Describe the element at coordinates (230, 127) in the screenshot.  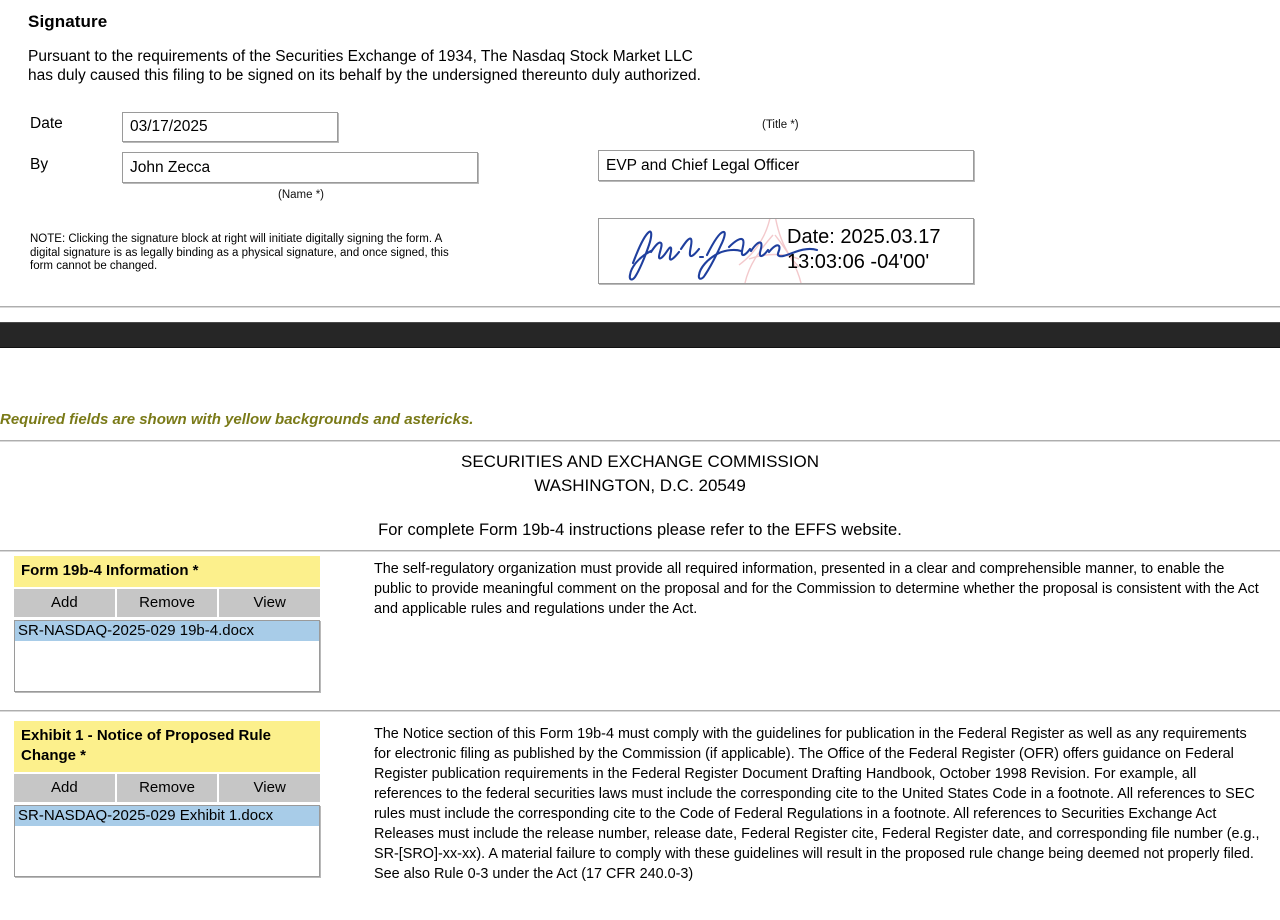
I see `date-field: 03/17/2025` at that location.